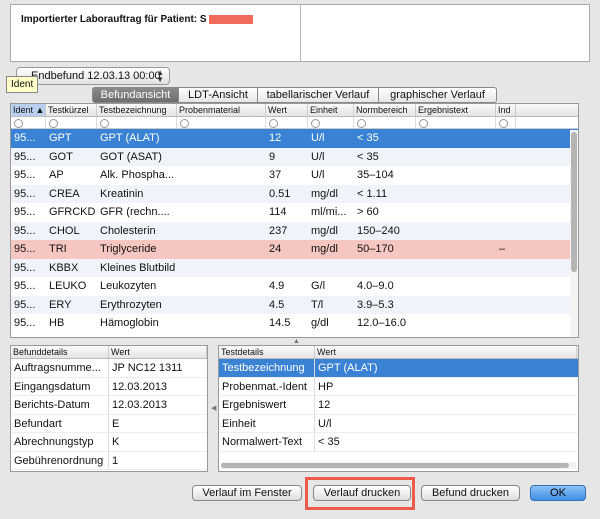 The width and height of the screenshot is (600, 519). What do you see at coordinates (278, 212) in the screenshot?
I see `cell-wert: 114` at bounding box center [278, 212].